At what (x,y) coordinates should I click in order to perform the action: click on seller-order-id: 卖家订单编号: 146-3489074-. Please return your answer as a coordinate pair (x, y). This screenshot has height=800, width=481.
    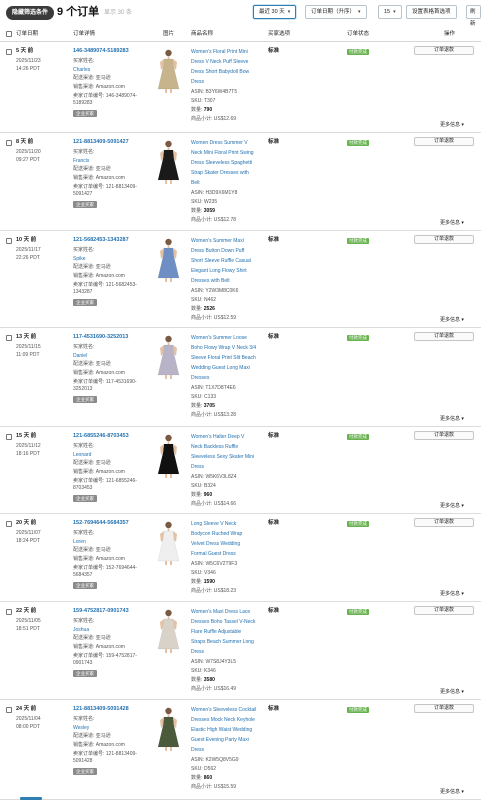
    Looking at the image, I should click on (105, 96).